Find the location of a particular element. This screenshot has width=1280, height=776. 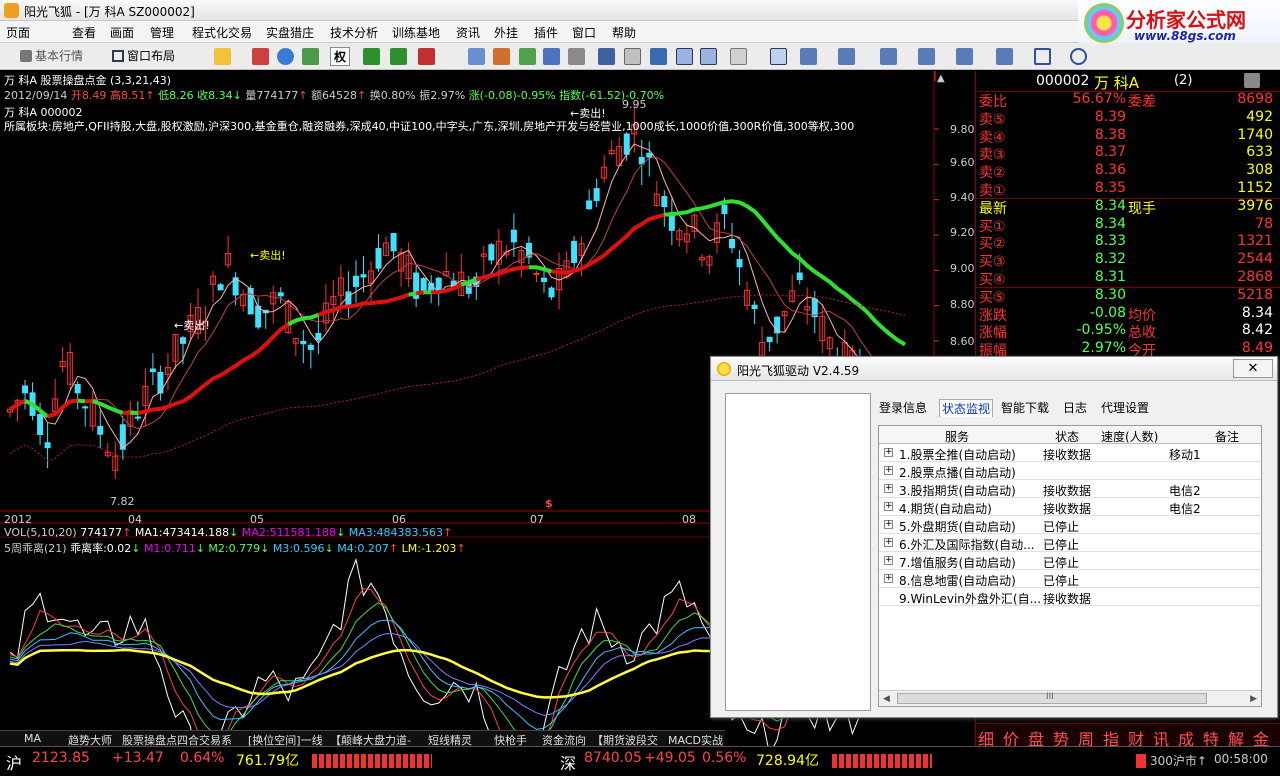

col-status: 状态 is located at coordinates (1067, 436).